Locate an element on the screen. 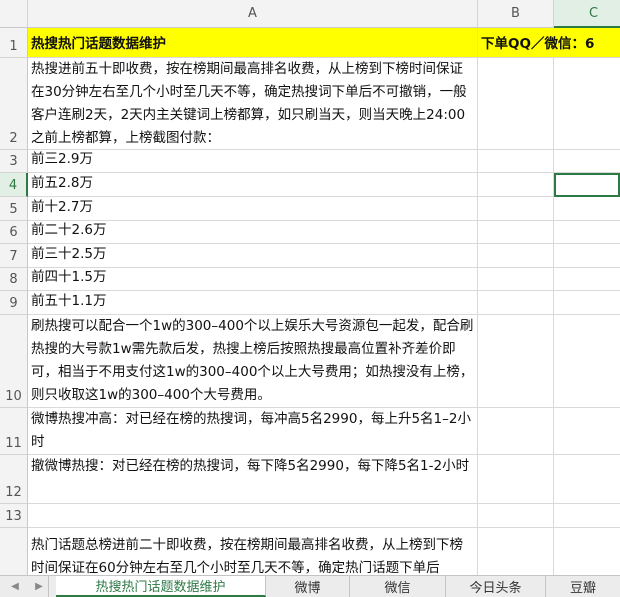 Image resolution: width=620 pixels, height=597 pixels. cell-a7: 前三十2.5万 is located at coordinates (253, 256).